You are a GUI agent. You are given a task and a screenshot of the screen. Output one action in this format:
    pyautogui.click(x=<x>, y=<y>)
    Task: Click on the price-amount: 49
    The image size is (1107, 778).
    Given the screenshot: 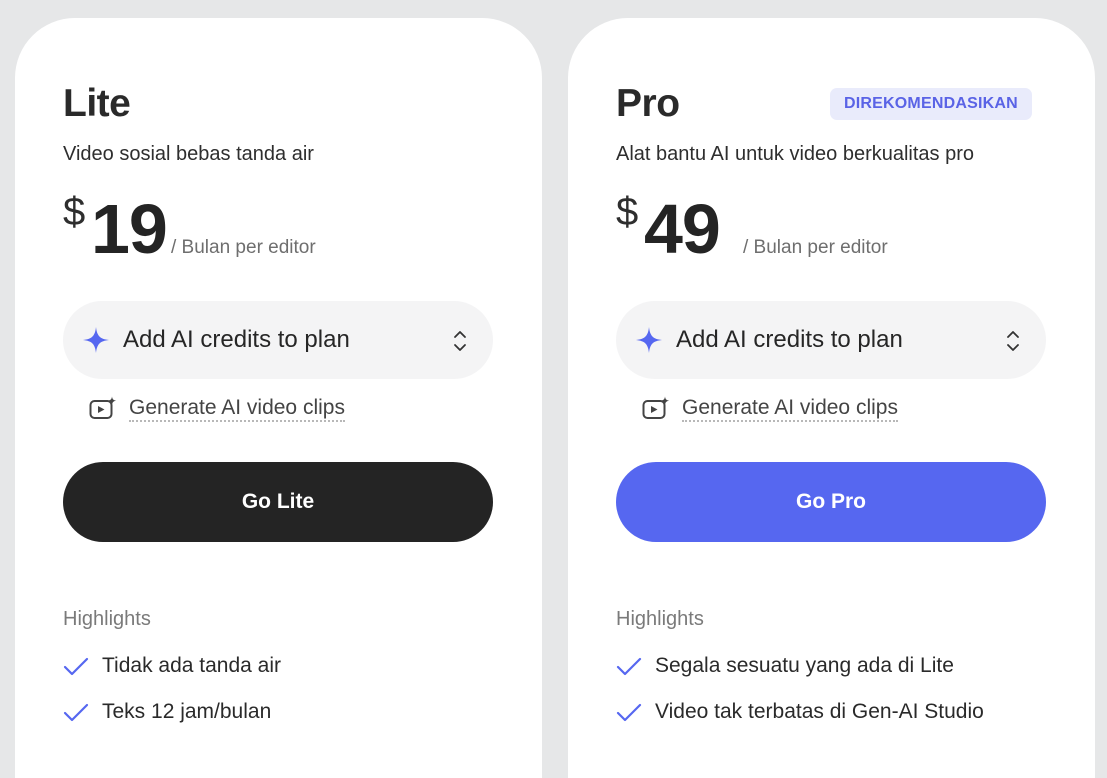 What is the action you would take?
    pyautogui.click(x=682, y=229)
    